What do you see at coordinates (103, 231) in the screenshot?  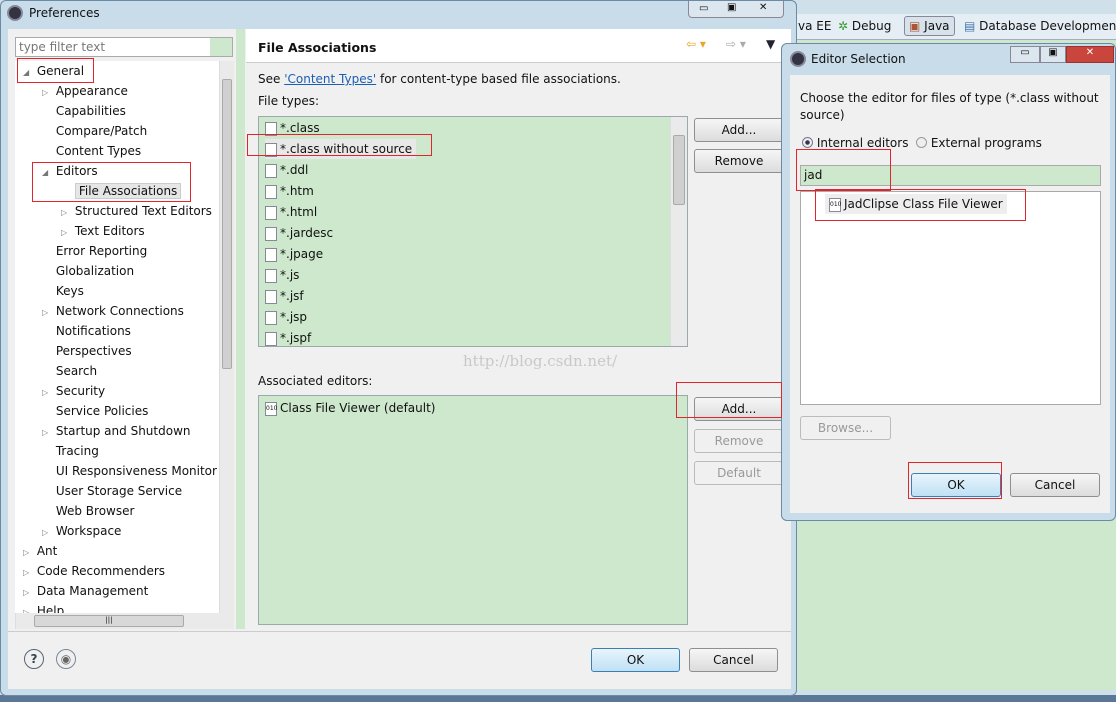 I see `tree-item: ▷ Text Editors` at bounding box center [103, 231].